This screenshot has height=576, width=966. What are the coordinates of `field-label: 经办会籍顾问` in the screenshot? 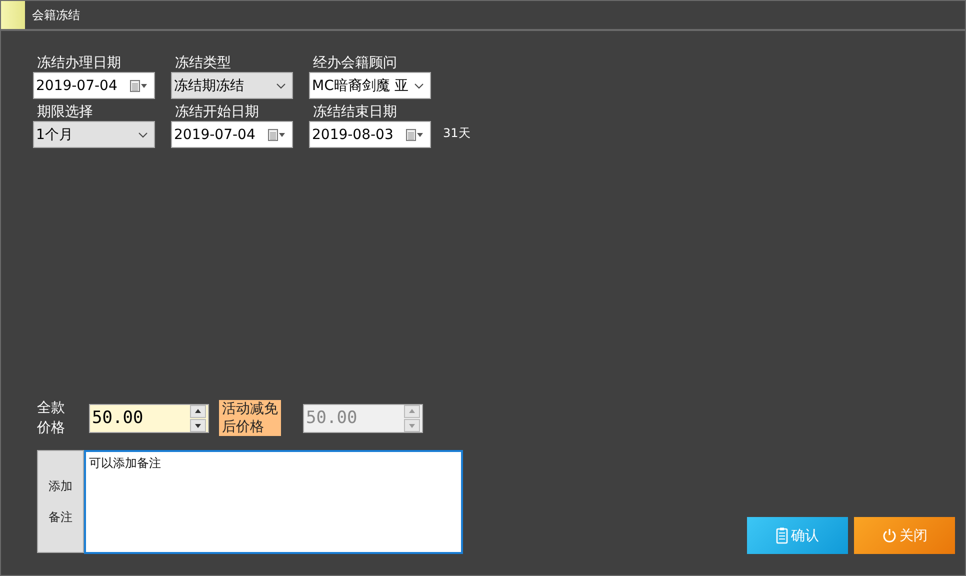 It's located at (355, 63).